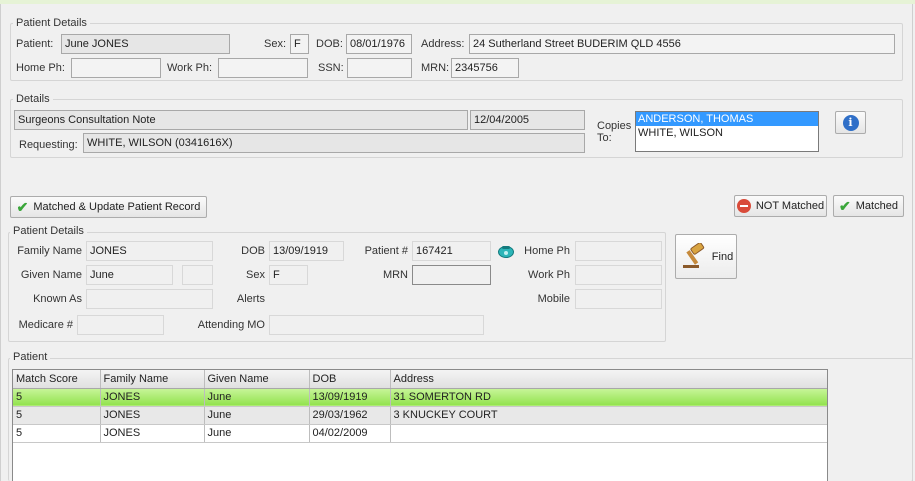 This screenshot has height=481, width=915. What do you see at coordinates (682, 44) in the screenshot?
I see `address-field: 24 Sutherland Street BUDERIM QLD 4556` at bounding box center [682, 44].